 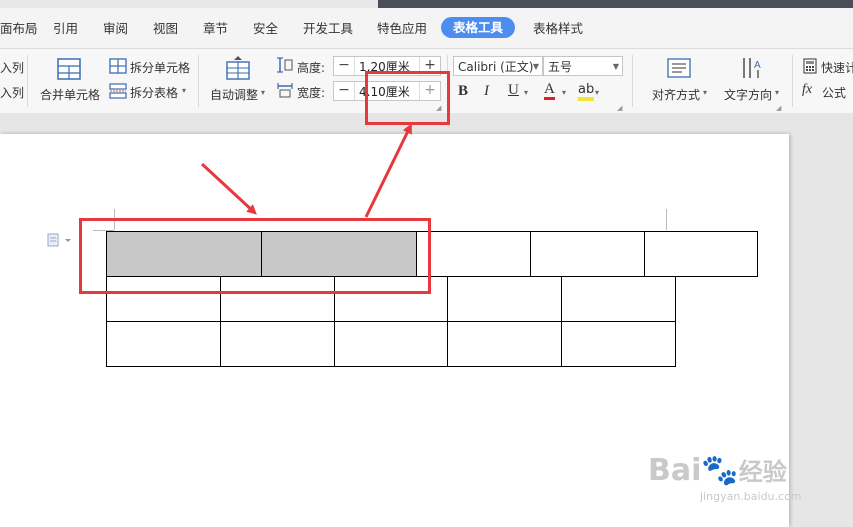 I want to click on watermark-brand-cn: 经验, so click(x=762, y=472).